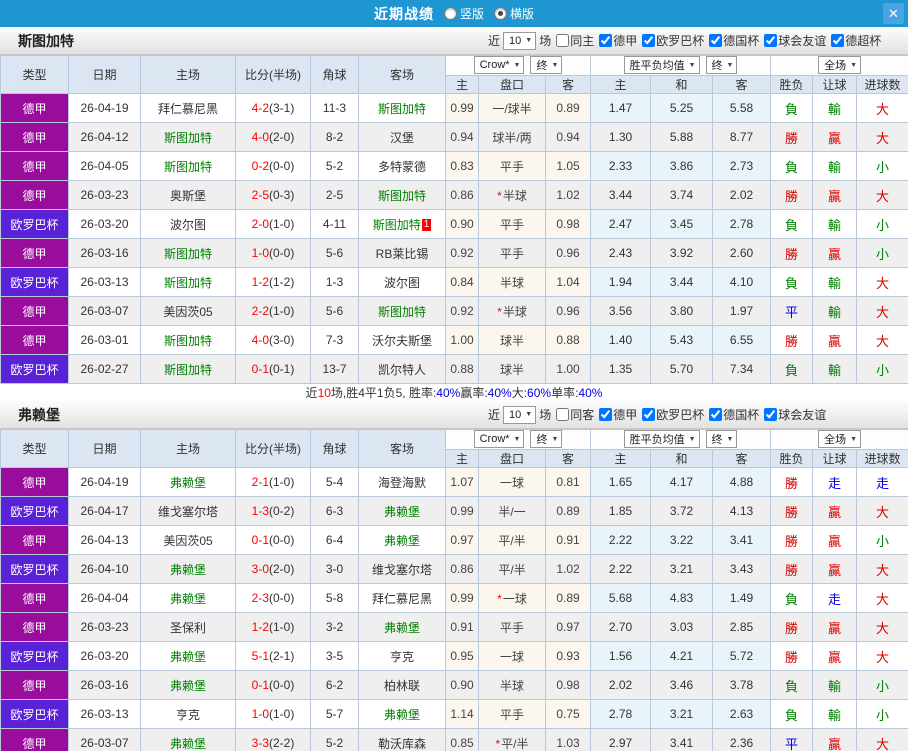 This screenshot has height=751, width=908. I want to click on handicap-odds-home: 0.94, so click(462, 137).